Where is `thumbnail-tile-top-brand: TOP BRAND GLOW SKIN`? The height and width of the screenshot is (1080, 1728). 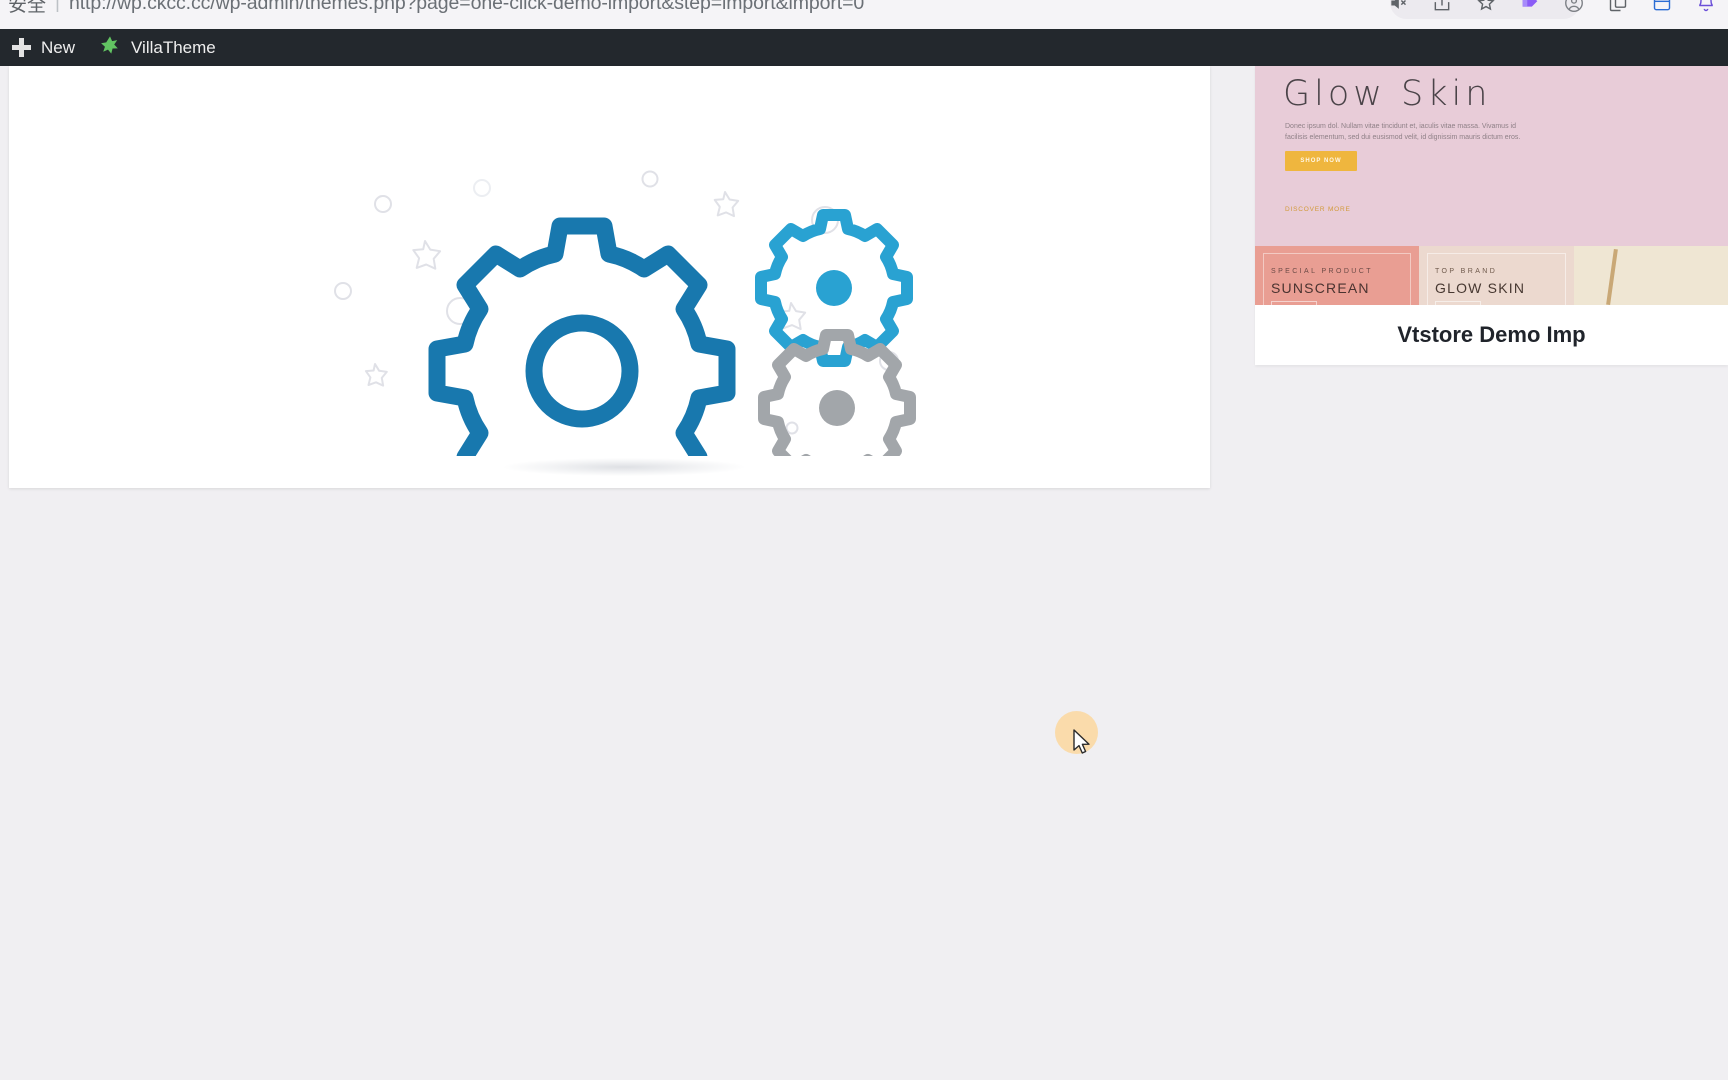 thumbnail-tile-top-brand: TOP BRAND GLOW SKIN is located at coordinates (1496, 275).